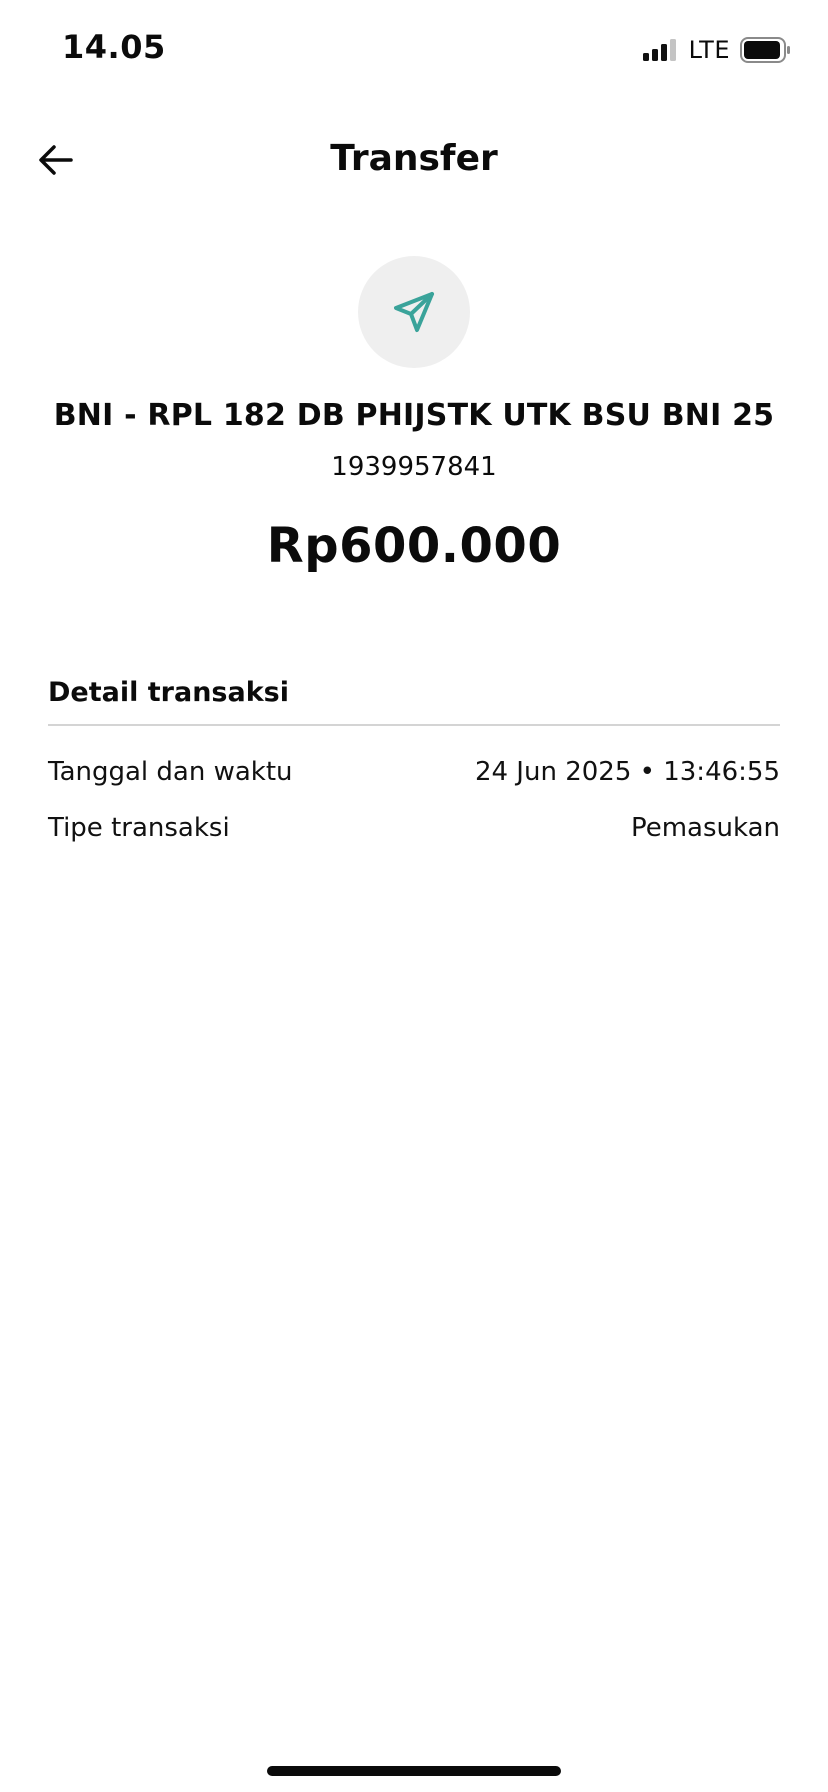 The width and height of the screenshot is (828, 1792). I want to click on recipient-name: BNI - RPL 182 DB PHIJSTK UTK BSU BNI 25, so click(414, 415).